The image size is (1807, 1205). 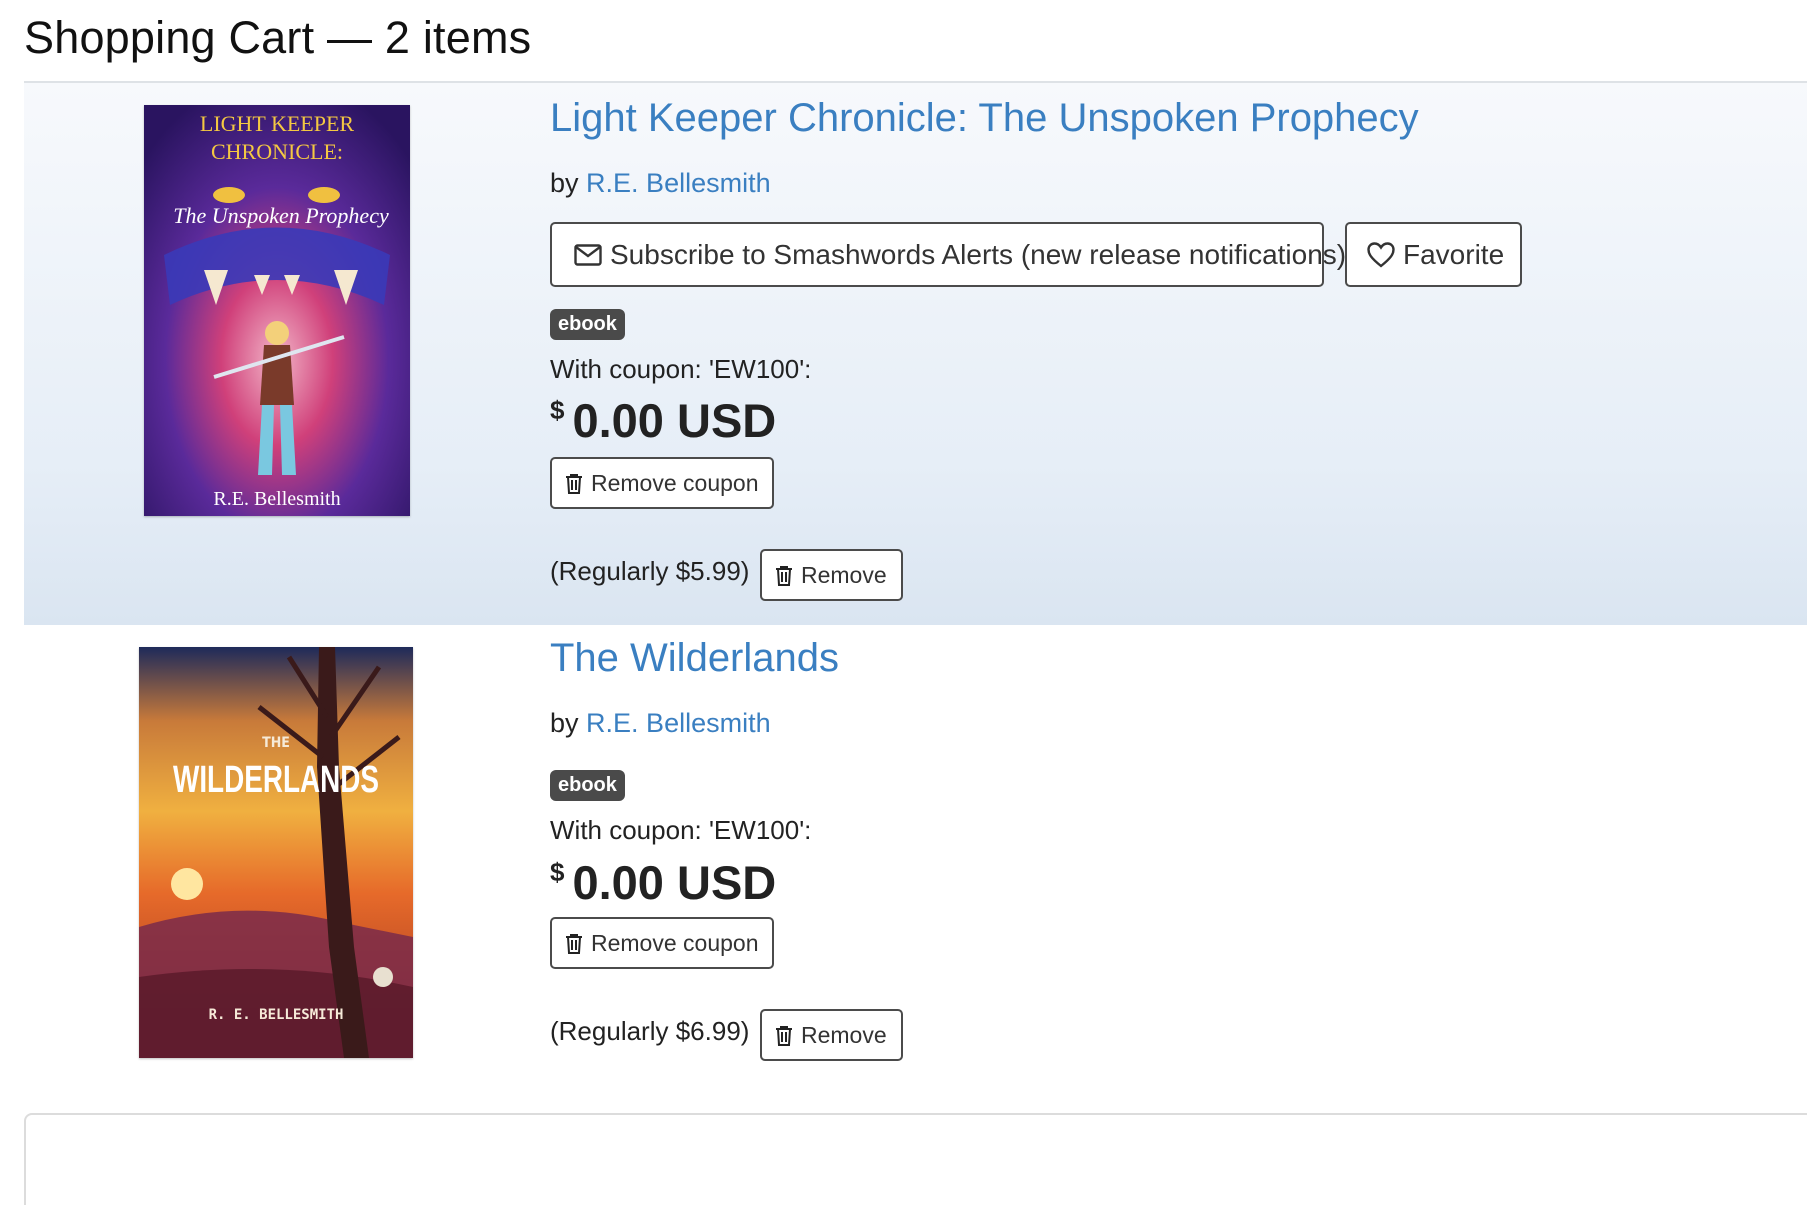 What do you see at coordinates (1454, 254) in the screenshot?
I see `favorite-label: Favorite` at bounding box center [1454, 254].